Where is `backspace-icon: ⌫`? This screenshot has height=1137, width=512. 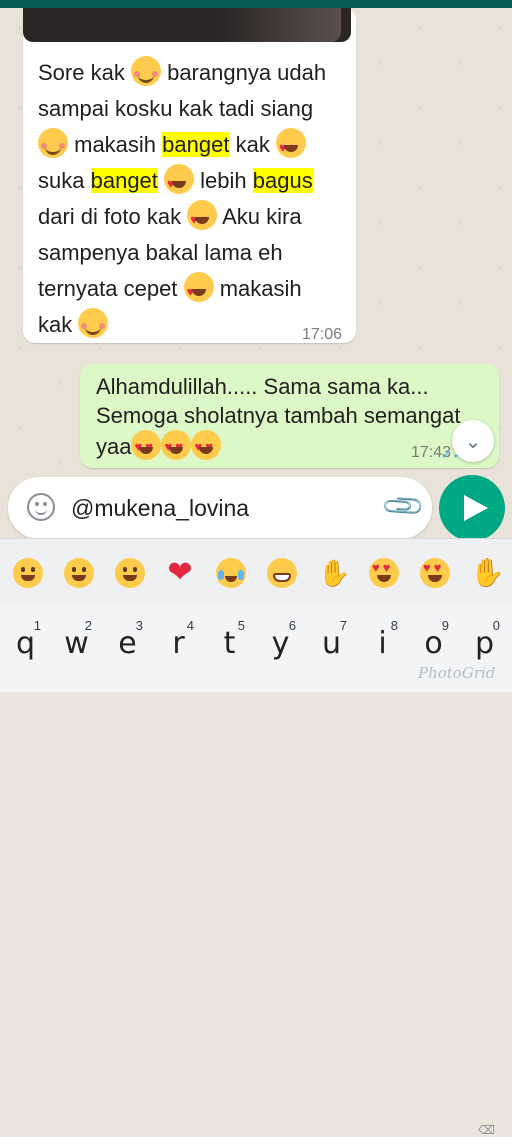 backspace-icon: ⌫ is located at coordinates (491, 1130).